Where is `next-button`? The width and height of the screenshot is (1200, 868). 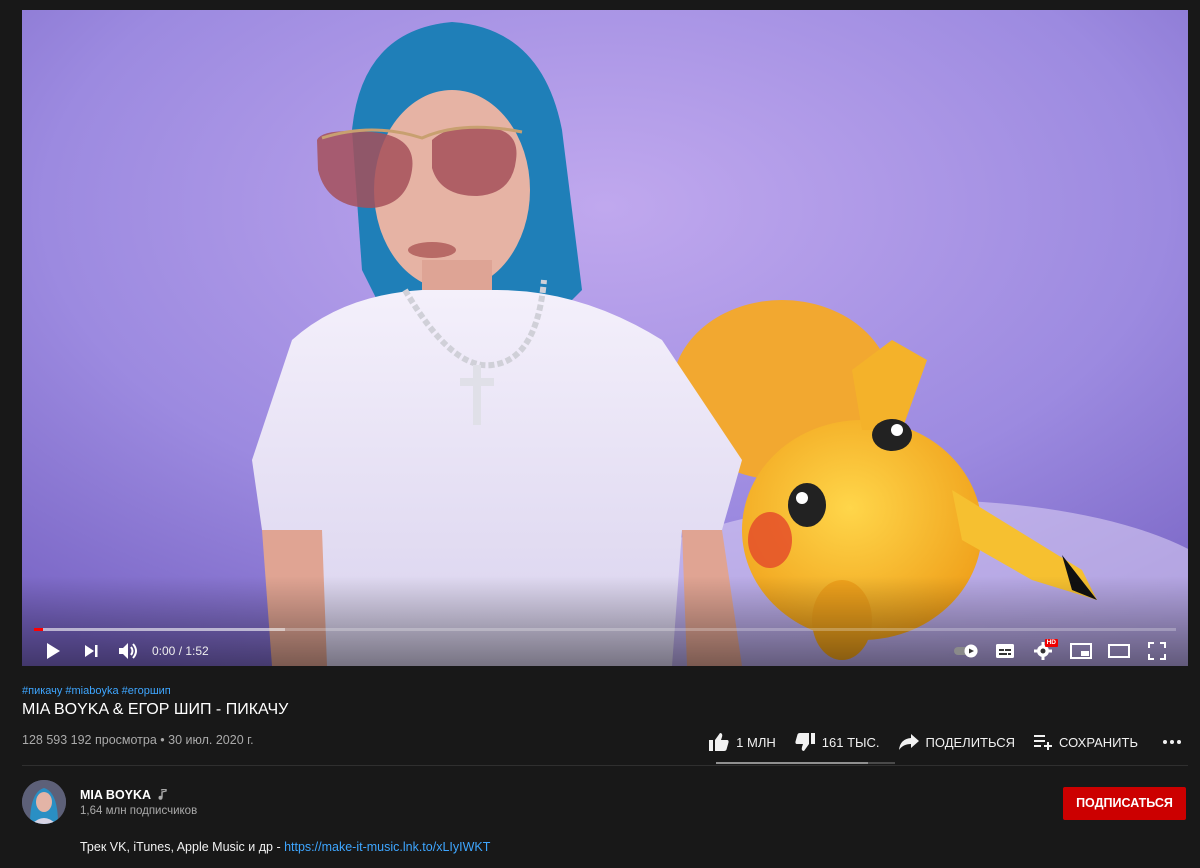
next-button is located at coordinates (91, 651).